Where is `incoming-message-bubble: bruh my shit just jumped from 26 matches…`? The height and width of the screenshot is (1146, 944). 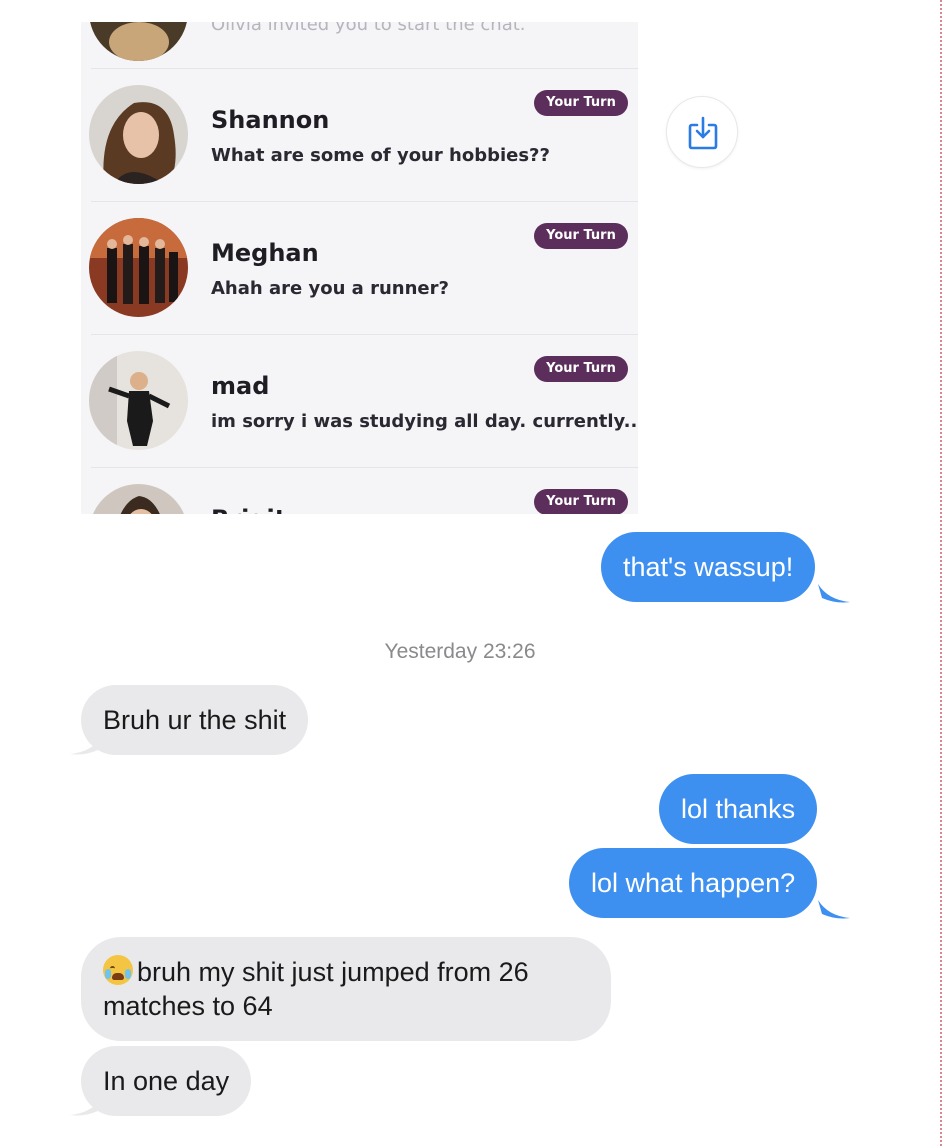
incoming-message-bubble: bruh my shit just jumped from 26 matches… is located at coordinates (346, 989).